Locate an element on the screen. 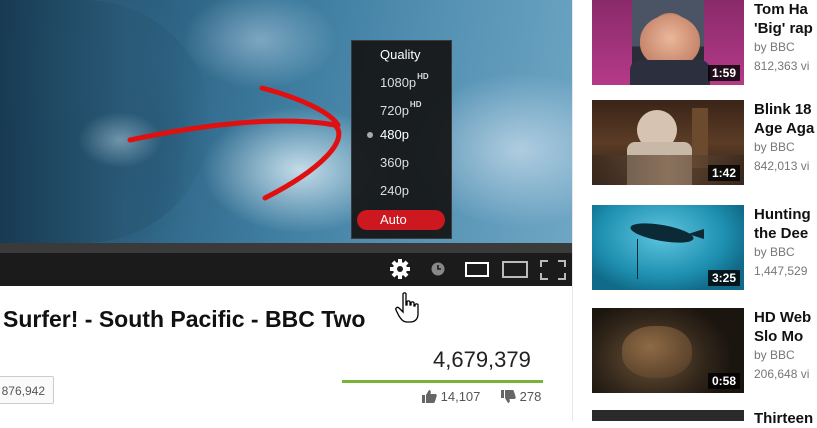  quality-option-label: 1080p is located at coordinates (398, 82).